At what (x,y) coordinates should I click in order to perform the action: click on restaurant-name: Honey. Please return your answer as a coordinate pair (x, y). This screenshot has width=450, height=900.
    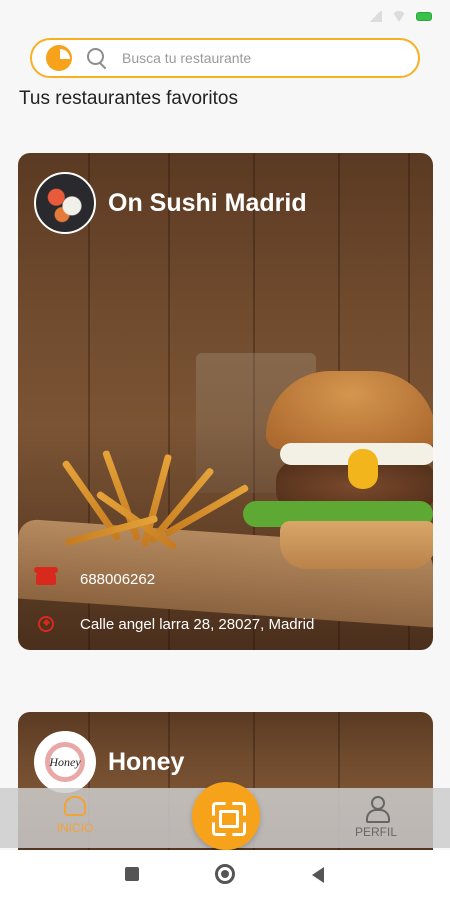
    Looking at the image, I should click on (146, 761).